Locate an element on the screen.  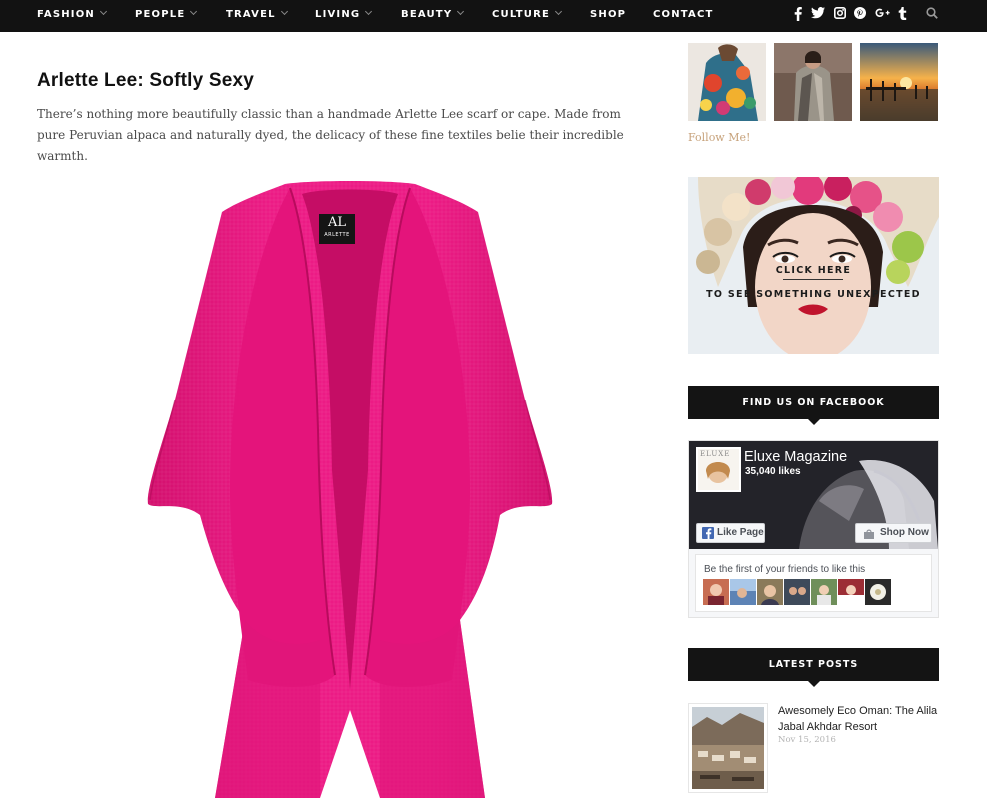
instagram-thumb-sunset-pier is located at coordinates (899, 82).